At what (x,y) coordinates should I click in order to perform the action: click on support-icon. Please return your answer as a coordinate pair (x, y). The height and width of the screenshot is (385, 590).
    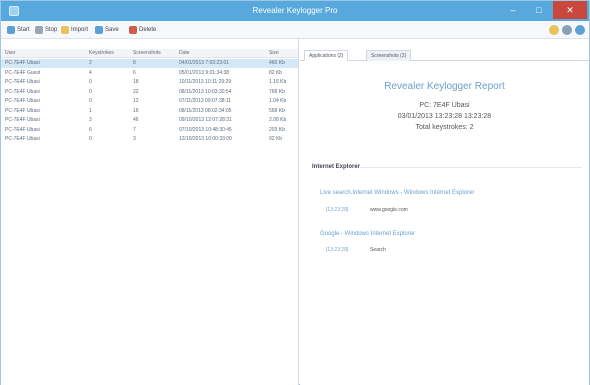
    Looking at the image, I should click on (580, 30).